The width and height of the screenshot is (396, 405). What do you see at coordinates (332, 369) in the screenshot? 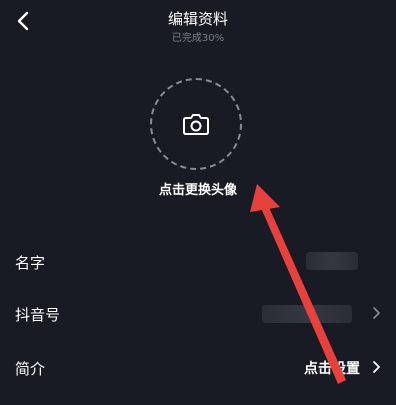
I see `bio-value: 点击设置` at bounding box center [332, 369].